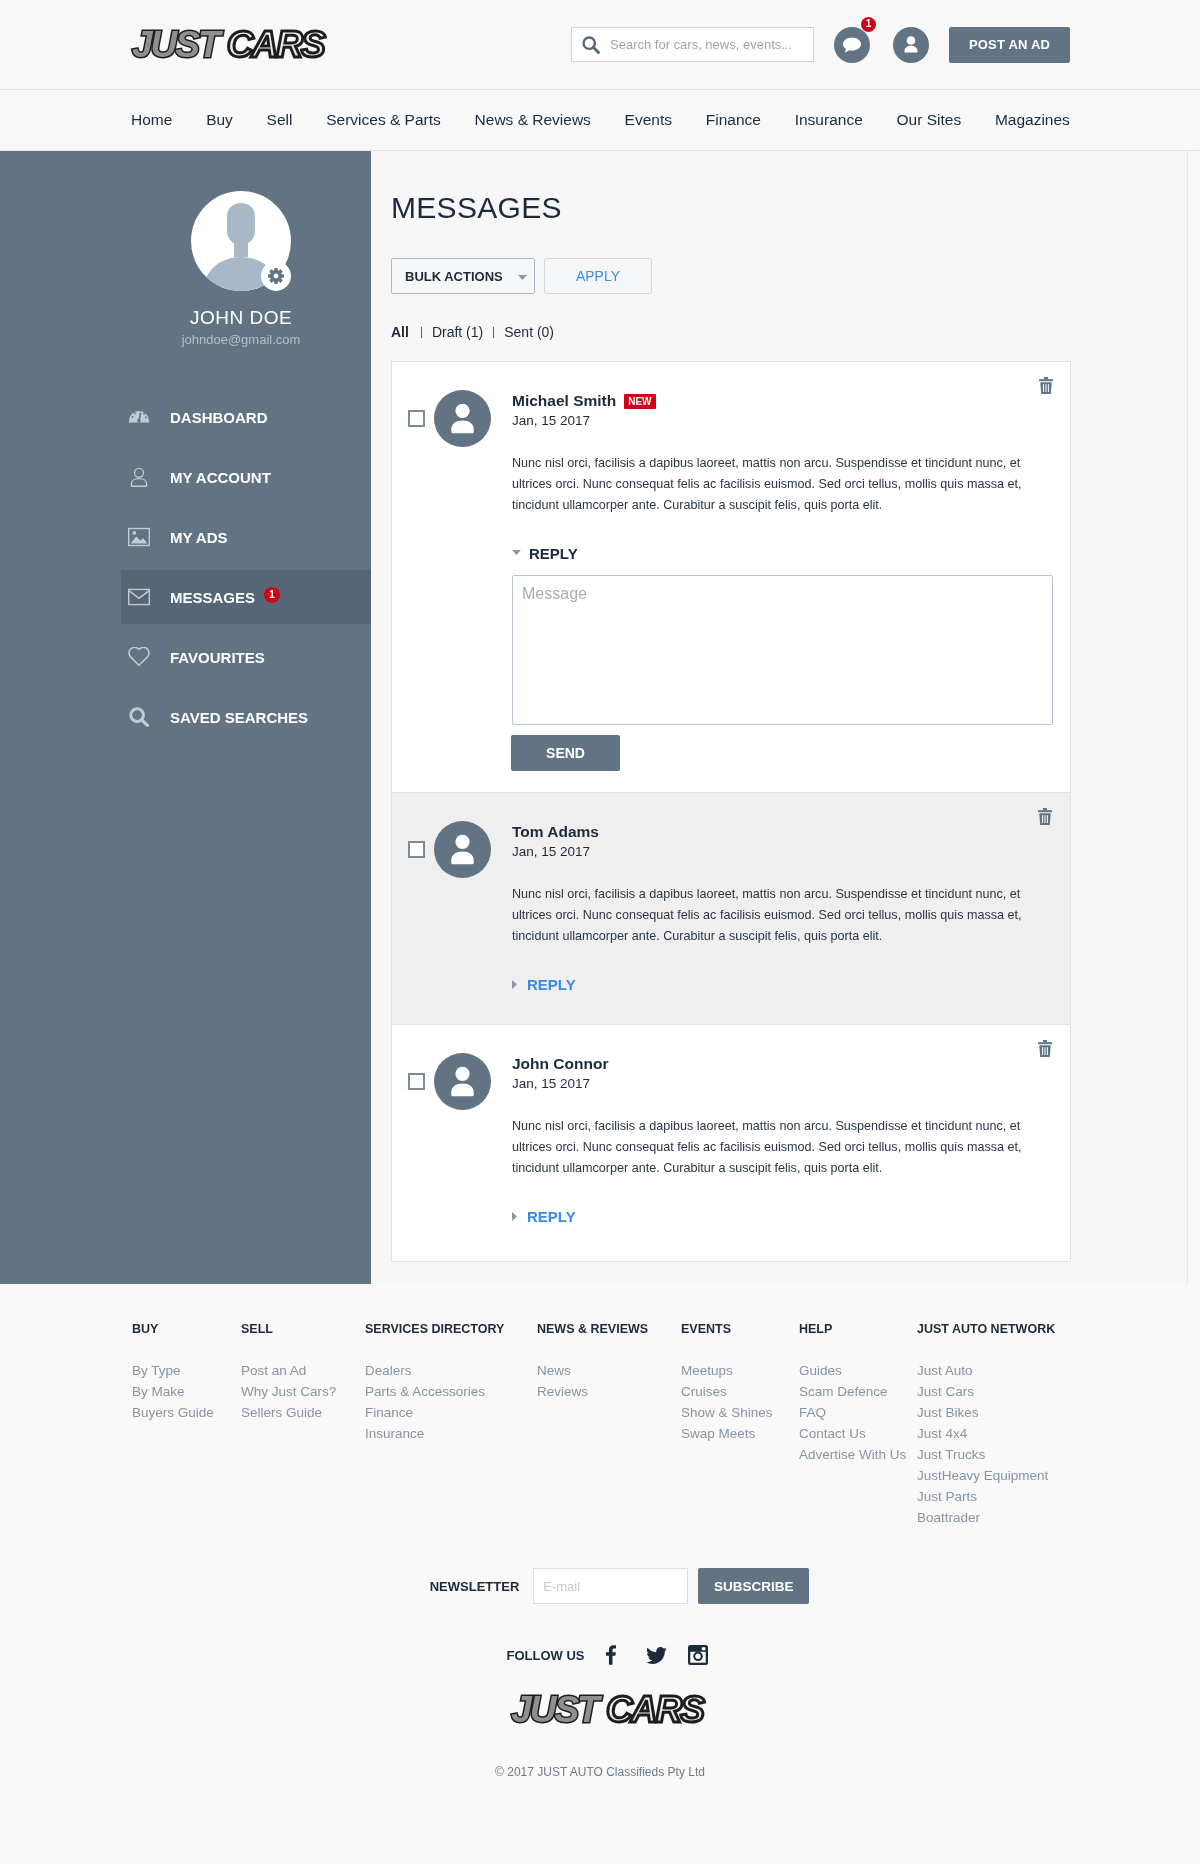  What do you see at coordinates (947, 1496) in the screenshot?
I see `footer-link: Just Parts` at bounding box center [947, 1496].